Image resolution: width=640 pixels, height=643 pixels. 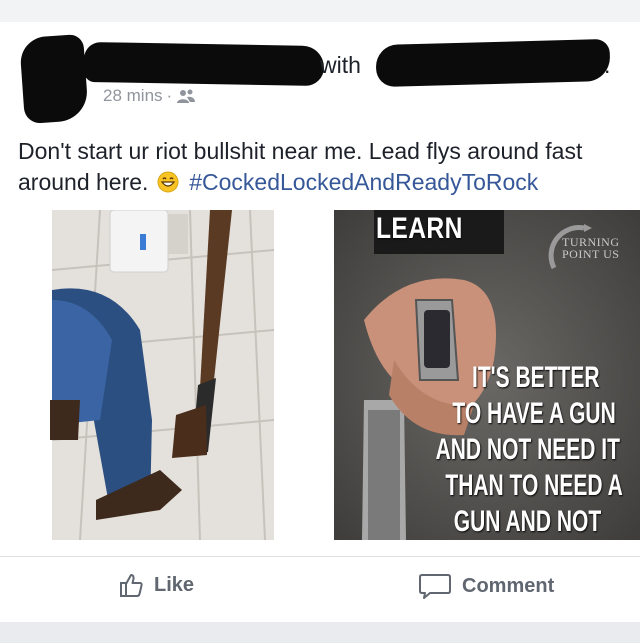 I want to click on feed-top-strip, so click(x=320, y=11).